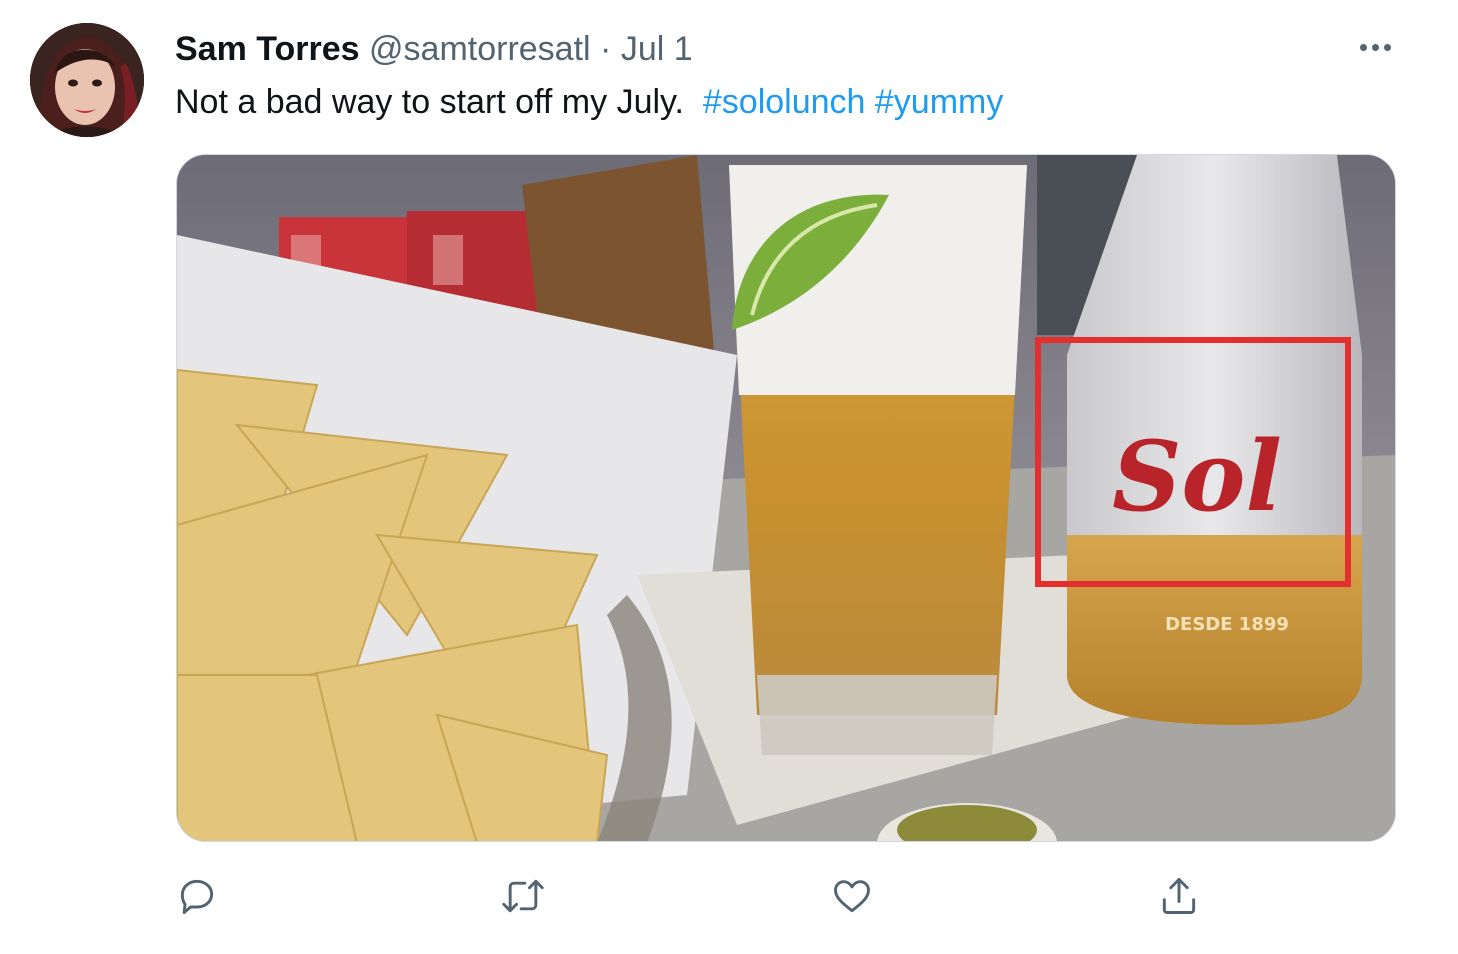 The height and width of the screenshot is (954, 1458). What do you see at coordinates (1197, 476) in the screenshot?
I see `bottle-logo-text: Sol` at bounding box center [1197, 476].